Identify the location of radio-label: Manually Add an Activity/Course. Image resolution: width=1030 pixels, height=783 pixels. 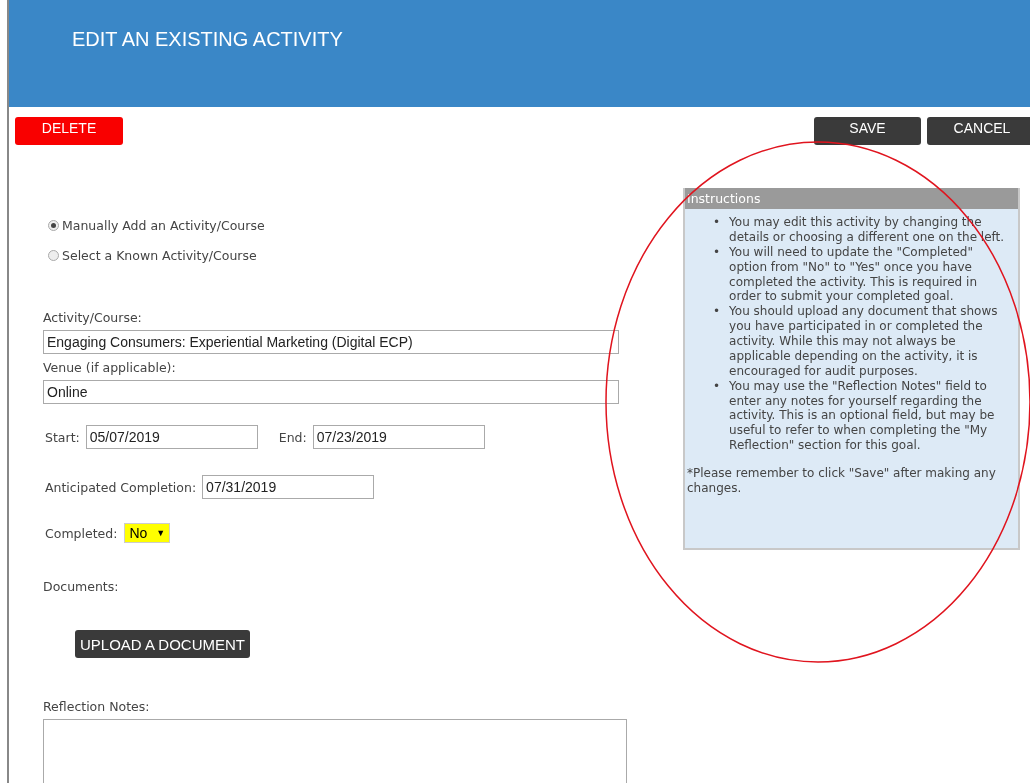
(163, 225).